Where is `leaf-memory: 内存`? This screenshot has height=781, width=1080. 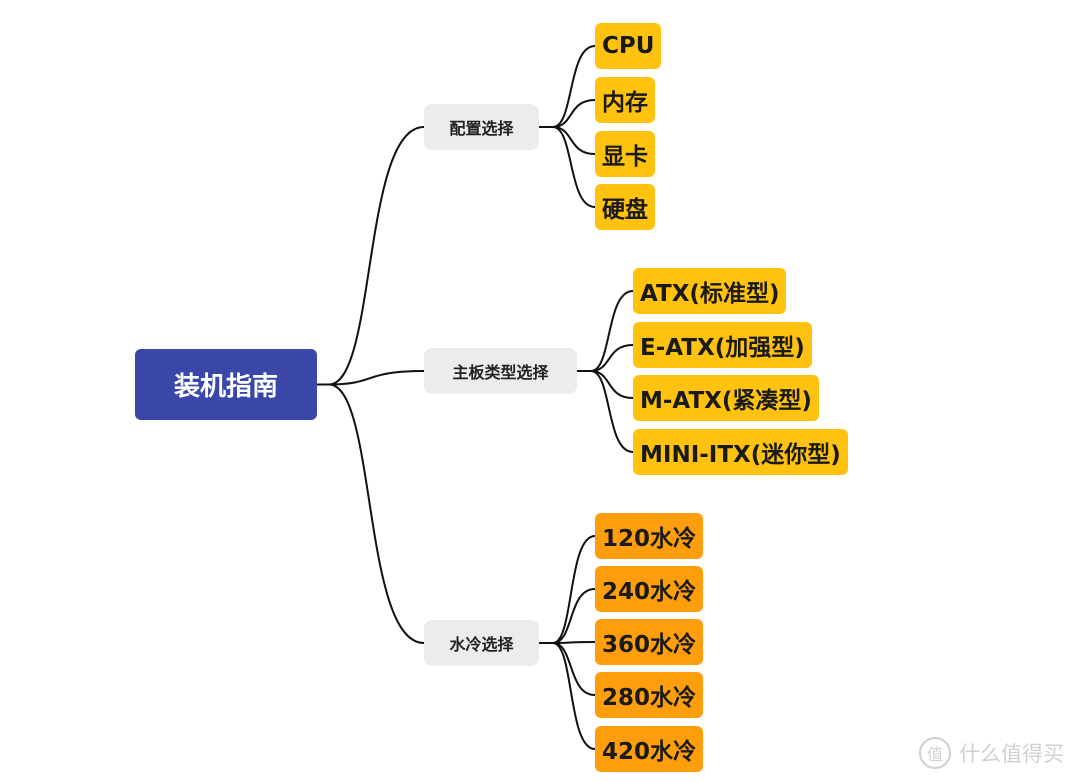 leaf-memory: 内存 is located at coordinates (625, 100).